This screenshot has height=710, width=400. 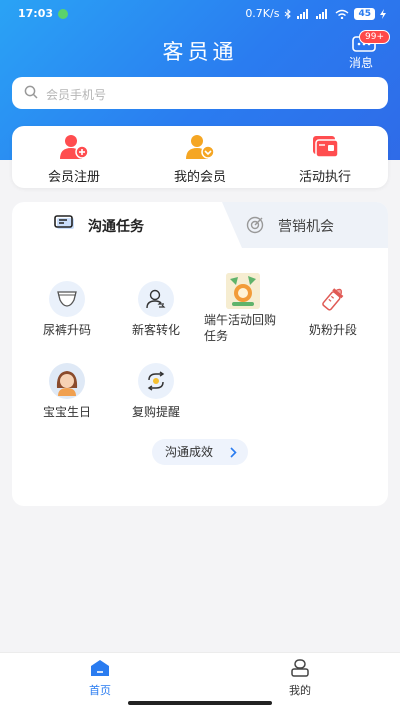 What do you see at coordinates (216, 336) in the screenshot?
I see `task-label-line2: 任务` at bounding box center [216, 336].